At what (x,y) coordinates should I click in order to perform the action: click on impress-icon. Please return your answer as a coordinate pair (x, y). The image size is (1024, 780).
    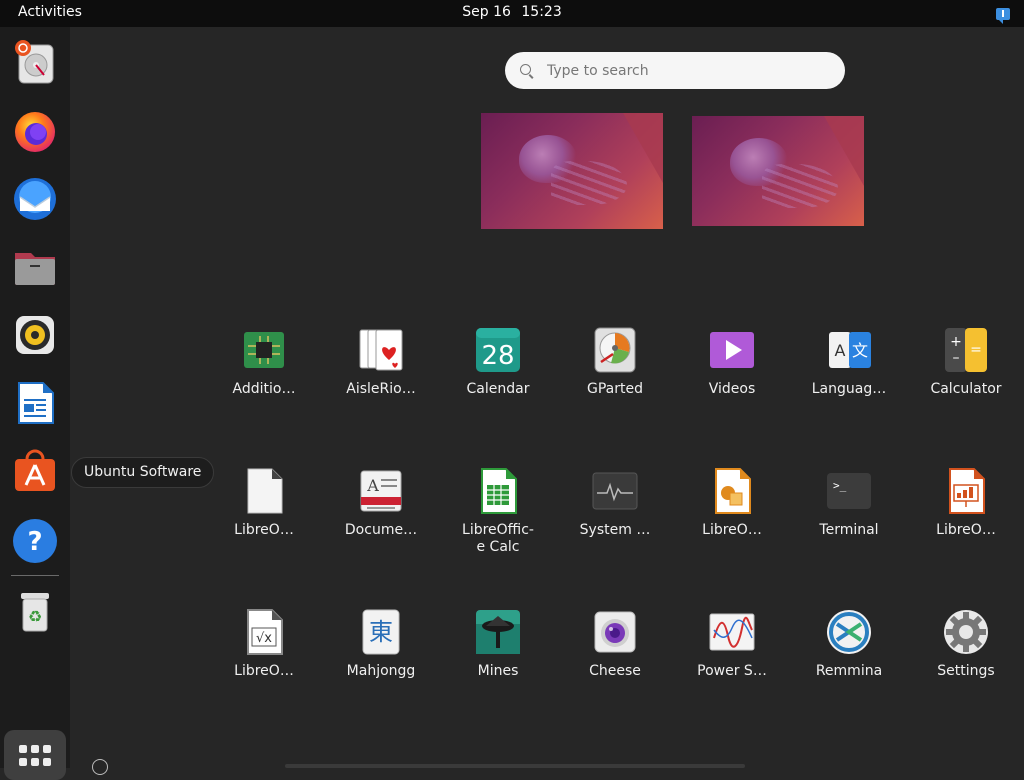
    Looking at the image, I should click on (966, 491).